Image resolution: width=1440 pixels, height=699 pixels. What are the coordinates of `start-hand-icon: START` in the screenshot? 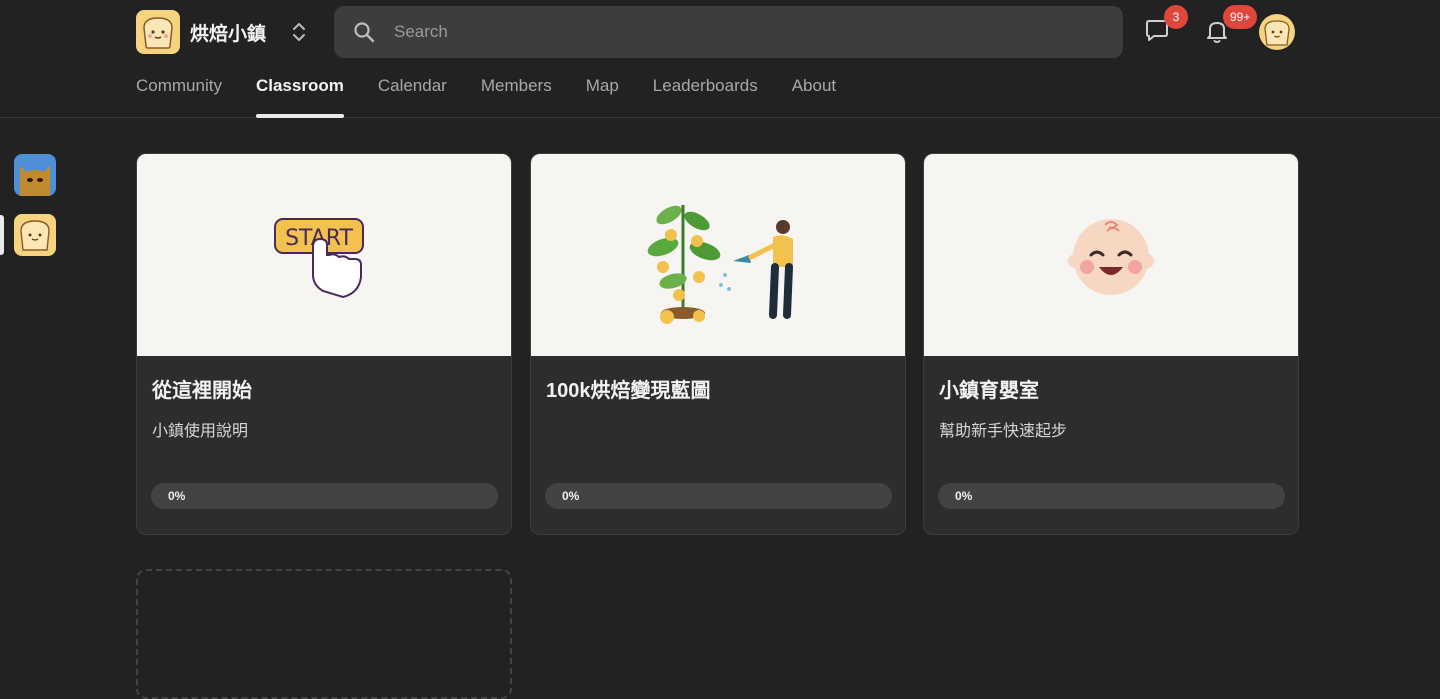 It's located at (319, 258).